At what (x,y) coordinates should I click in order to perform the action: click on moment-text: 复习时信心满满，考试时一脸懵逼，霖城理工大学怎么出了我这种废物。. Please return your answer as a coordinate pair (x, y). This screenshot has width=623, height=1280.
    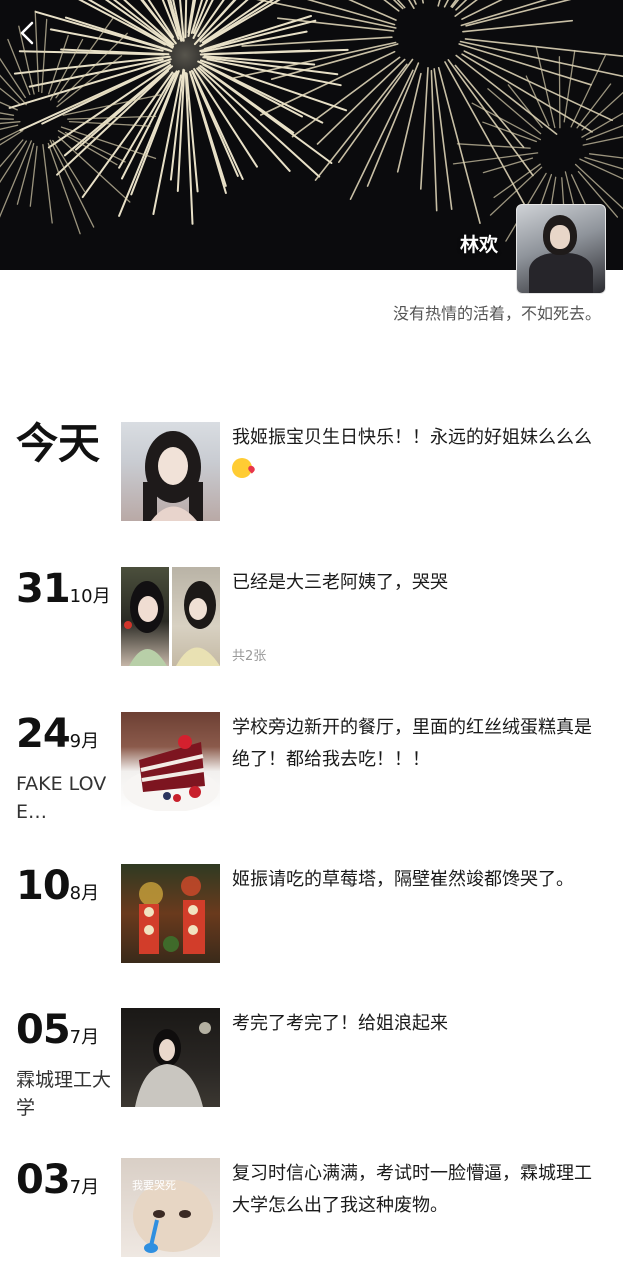
    Looking at the image, I should click on (417, 1190).